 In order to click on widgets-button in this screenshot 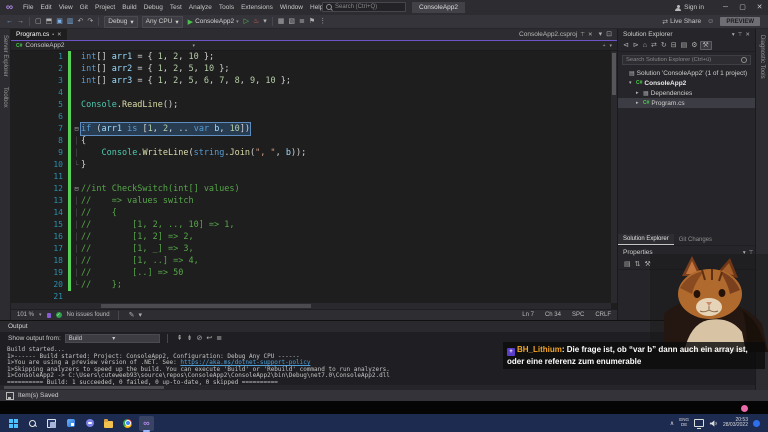, I will do `click(70, 423)`.